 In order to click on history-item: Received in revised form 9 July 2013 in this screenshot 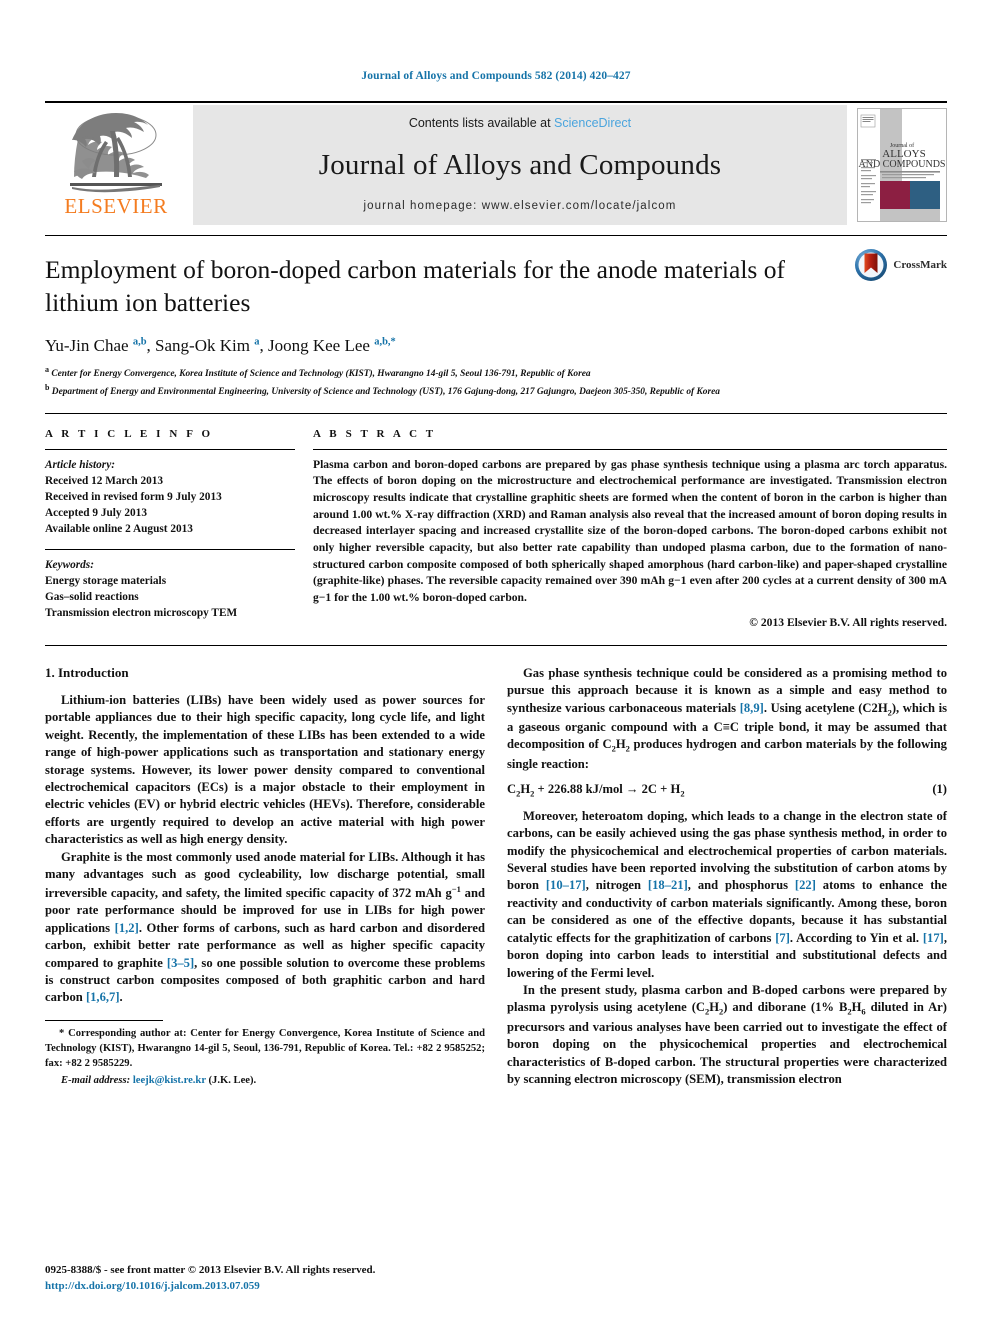, I will do `click(133, 496)`.